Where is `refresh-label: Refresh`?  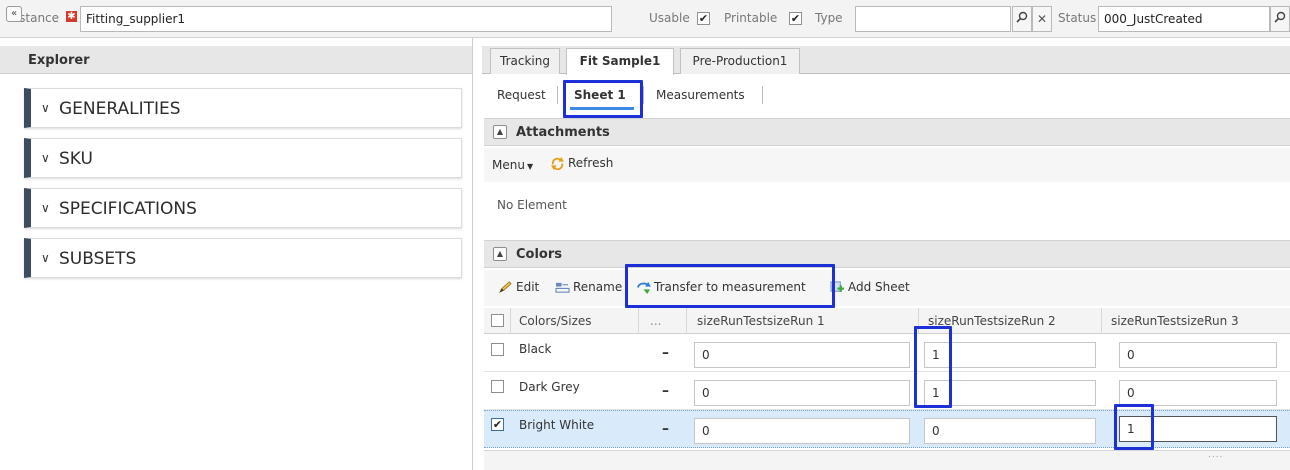 refresh-label: Refresh is located at coordinates (591, 163).